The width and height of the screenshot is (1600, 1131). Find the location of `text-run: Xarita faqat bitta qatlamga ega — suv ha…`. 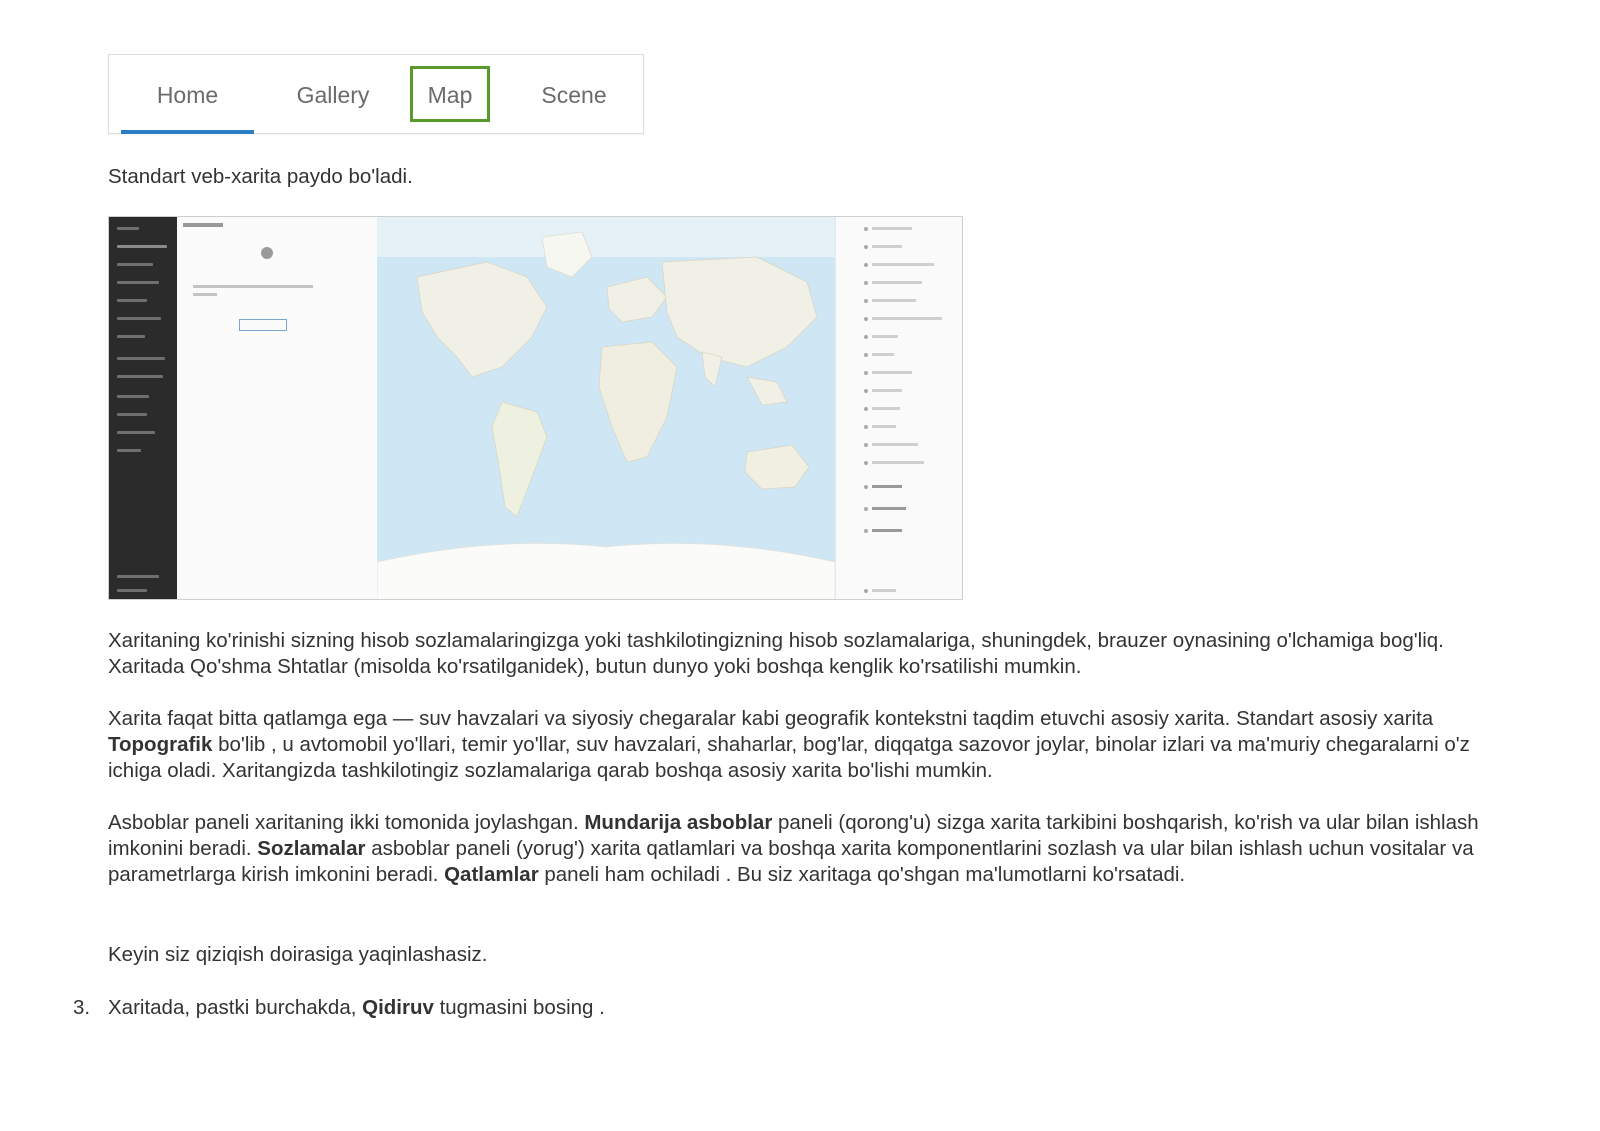

text-run: Xarita faqat bitta qatlamga ega — suv ha… is located at coordinates (771, 718).